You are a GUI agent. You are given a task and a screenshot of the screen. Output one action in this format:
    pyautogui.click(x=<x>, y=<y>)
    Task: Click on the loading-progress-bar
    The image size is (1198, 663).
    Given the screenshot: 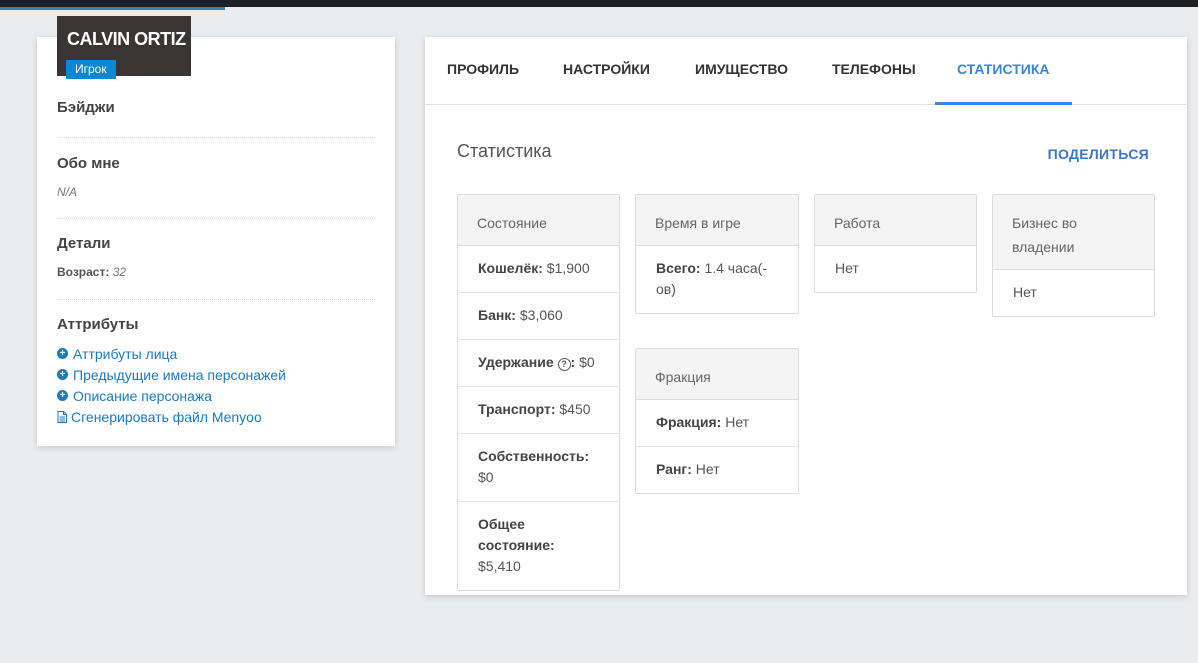 What is the action you would take?
    pyautogui.click(x=112, y=8)
    